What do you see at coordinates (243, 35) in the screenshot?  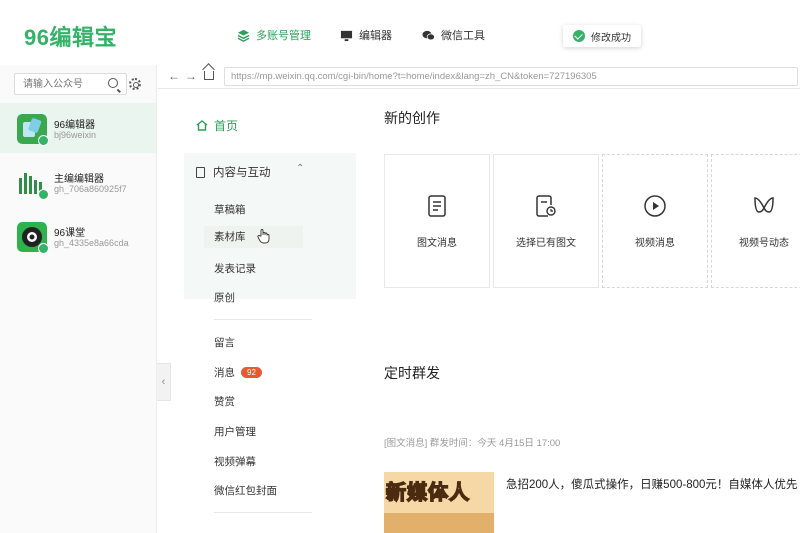 I see `layers-icon` at bounding box center [243, 35].